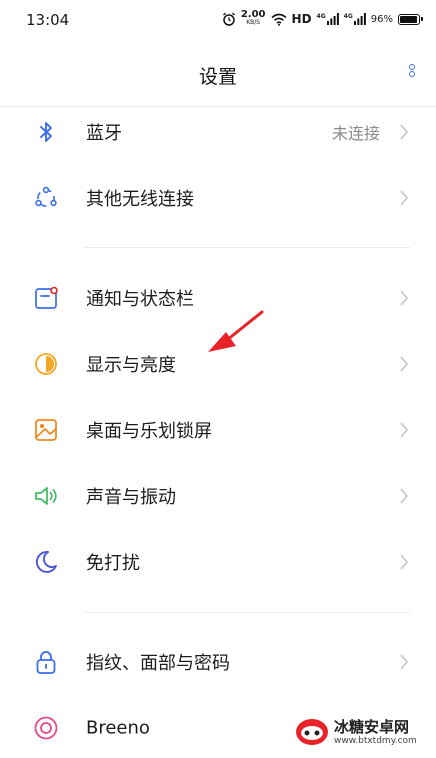 The height and width of the screenshot is (758, 436). What do you see at coordinates (217, 77) in the screenshot?
I see `page-title: 设置` at bounding box center [217, 77].